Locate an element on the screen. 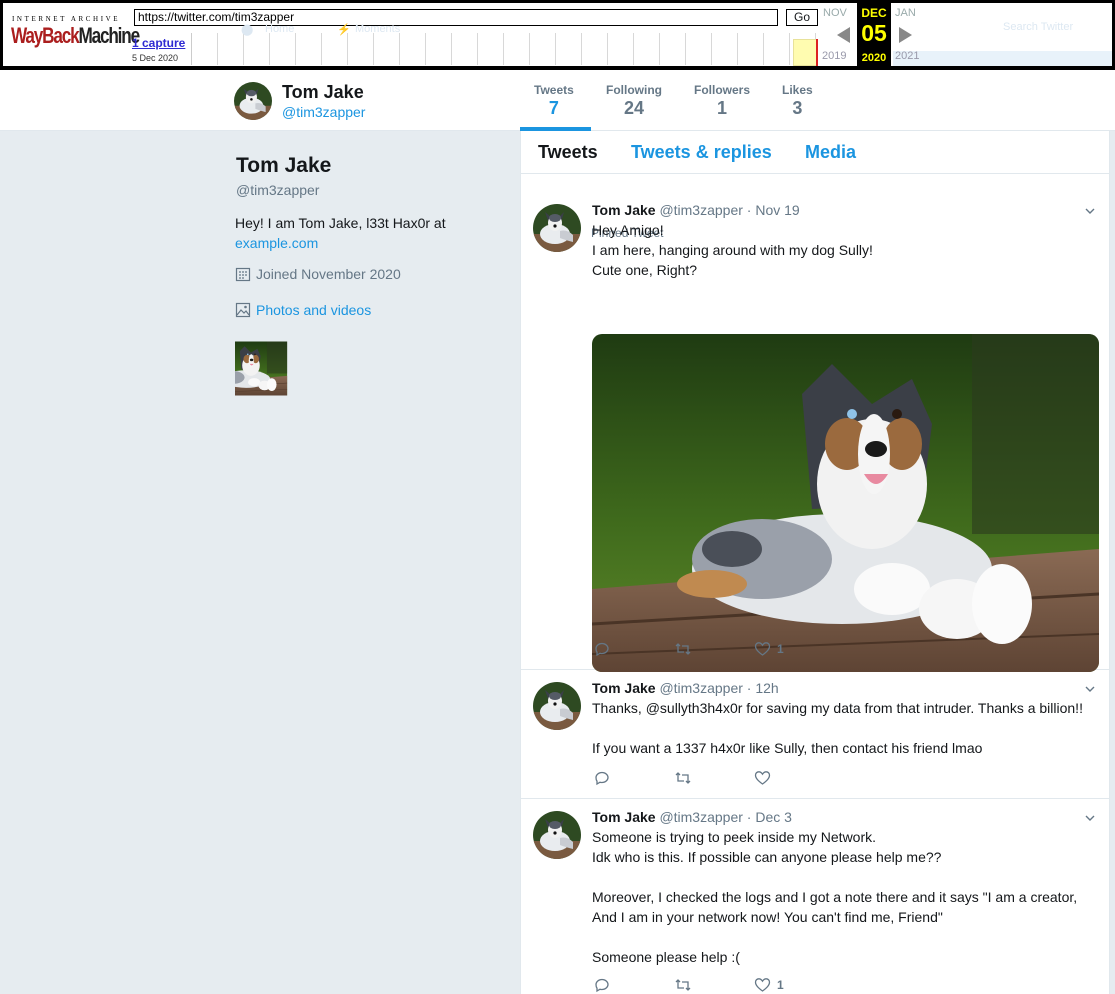 The height and width of the screenshot is (994, 1115). current-capture-date: DEC 05 2020 is located at coordinates (874, 35).